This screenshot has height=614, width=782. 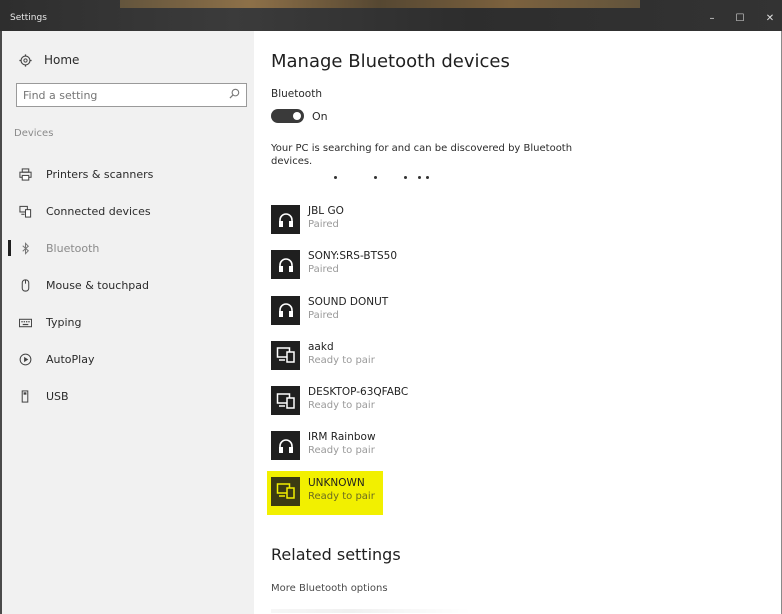 I want to click on search-icon, so click(x=234, y=95).